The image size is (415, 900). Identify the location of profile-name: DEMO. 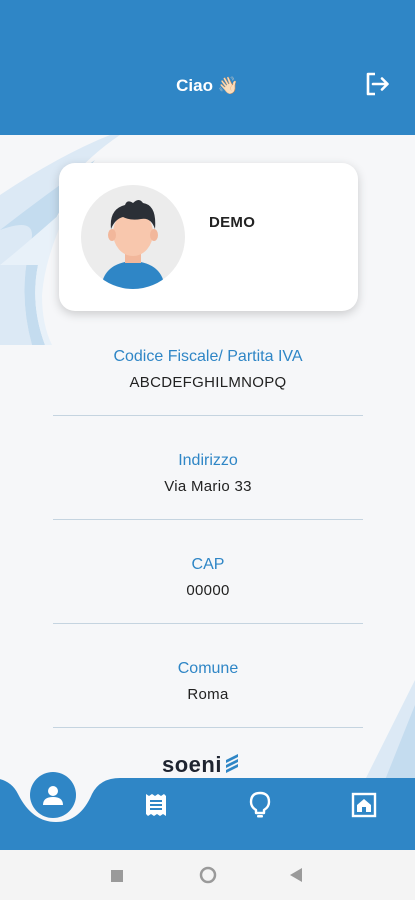
(232, 222).